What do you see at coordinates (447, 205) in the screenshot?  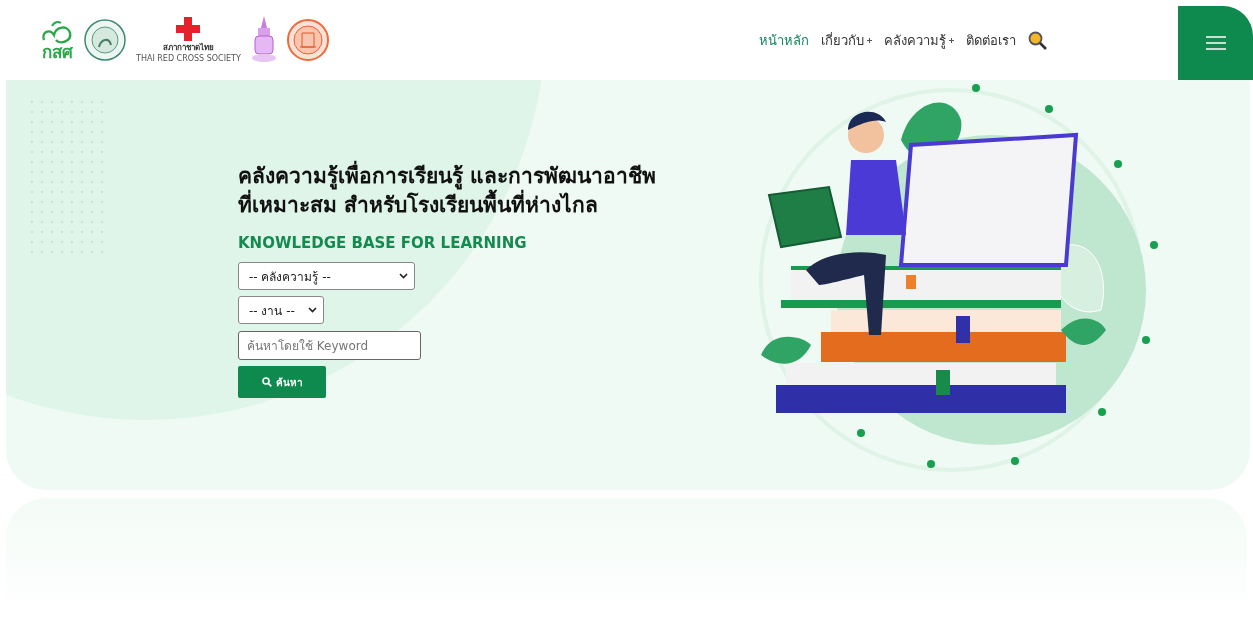 I see `hero-title: ที่เหมาะสม สำหรับโรงเรียนพื้นที่ห่างไกล` at bounding box center [447, 205].